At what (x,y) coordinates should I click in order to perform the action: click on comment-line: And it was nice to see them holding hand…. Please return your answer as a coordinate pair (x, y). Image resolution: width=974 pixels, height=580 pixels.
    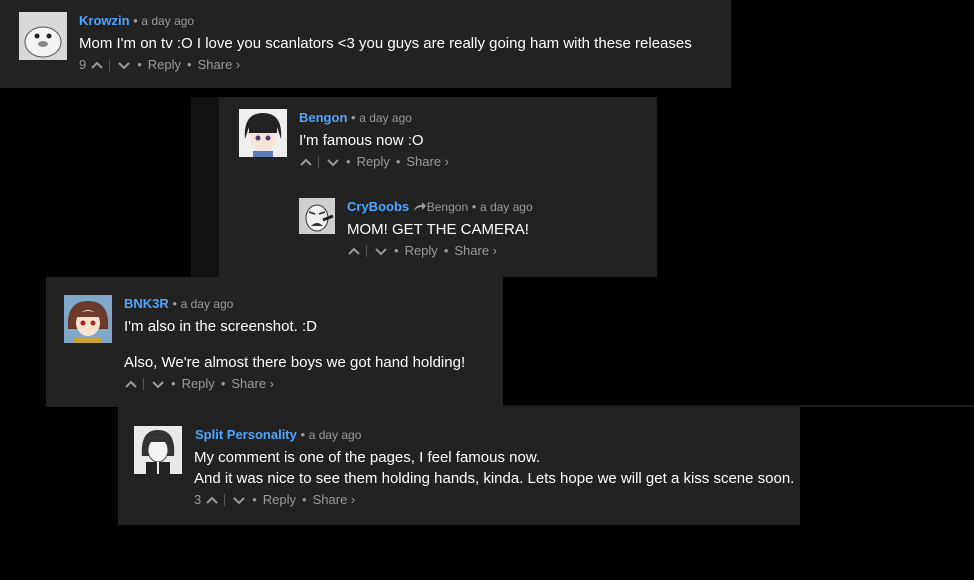
    Looking at the image, I should click on (494, 478).